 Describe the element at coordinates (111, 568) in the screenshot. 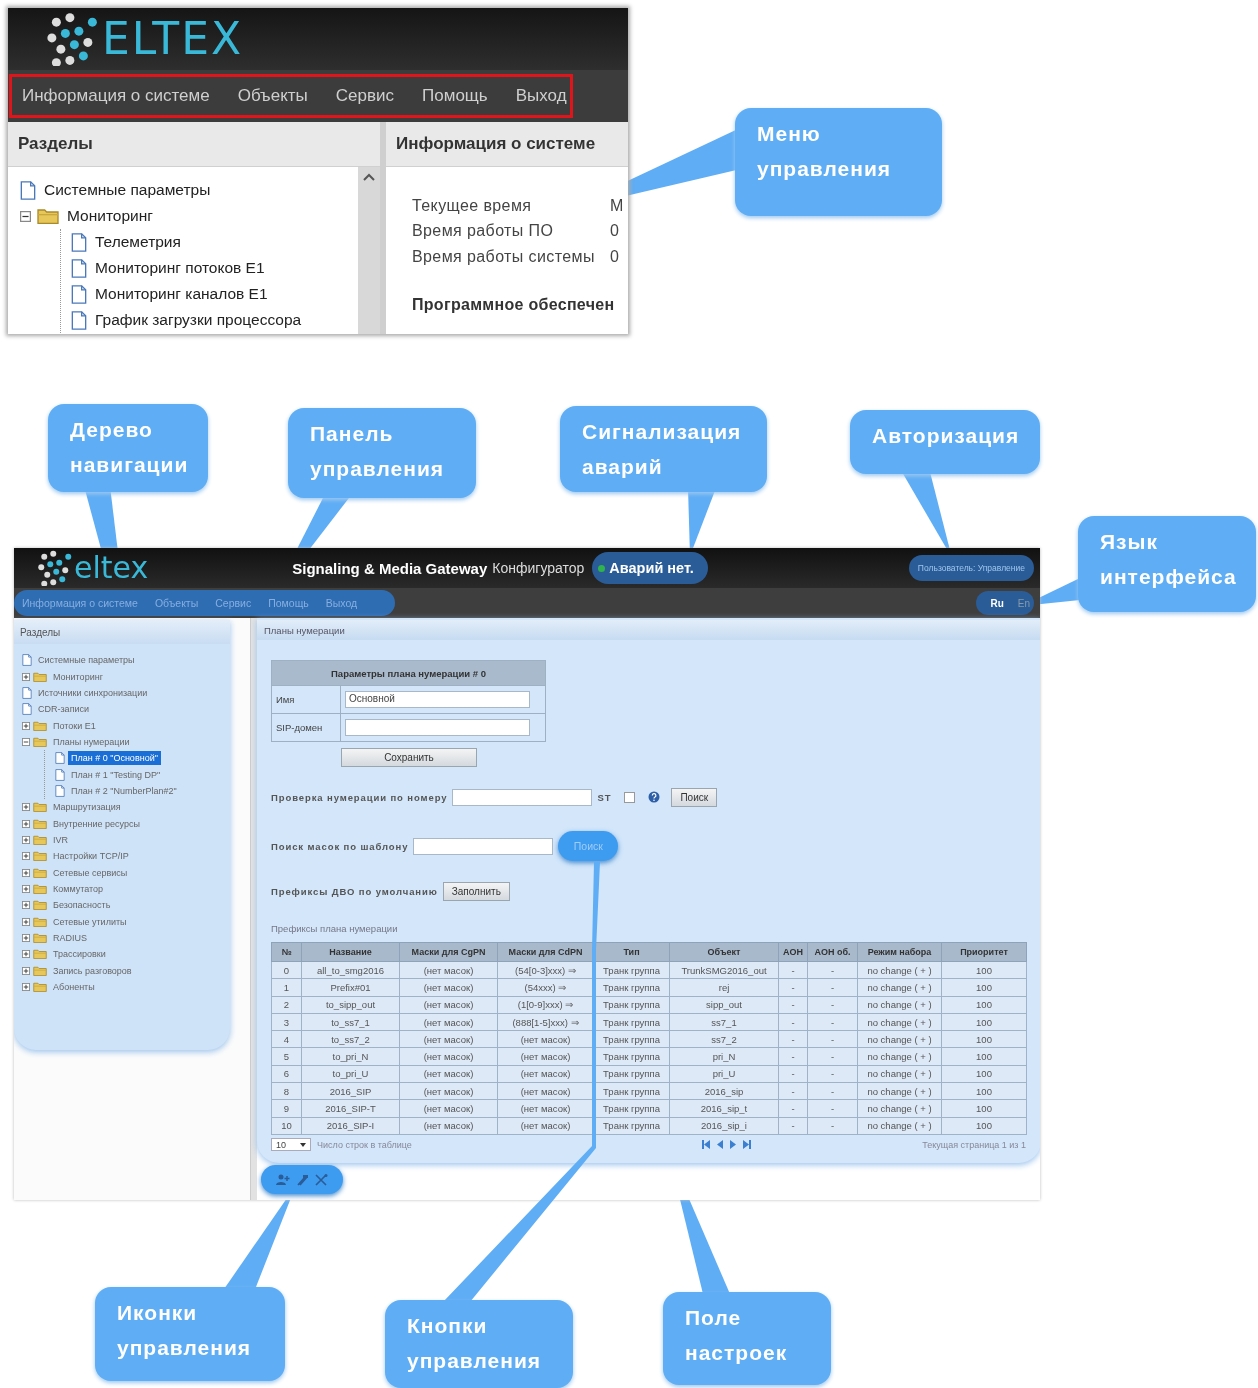

I see `logo-text: eltex` at that location.